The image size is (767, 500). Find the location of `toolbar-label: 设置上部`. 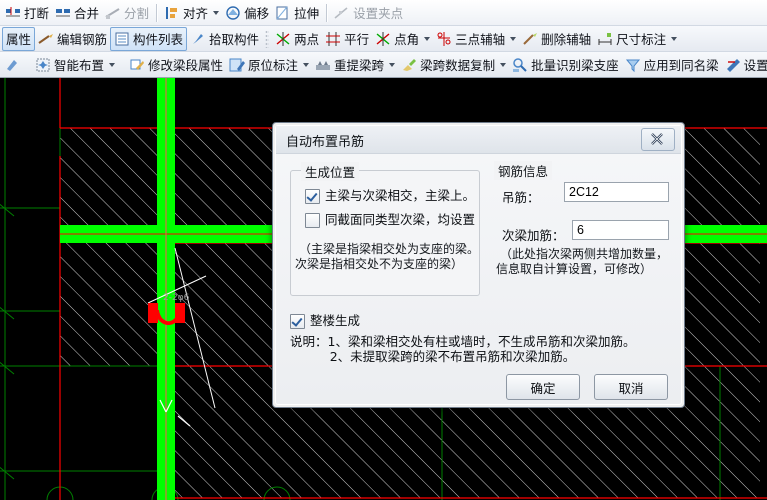

toolbar-label: 设置上部 is located at coordinates (755, 65).